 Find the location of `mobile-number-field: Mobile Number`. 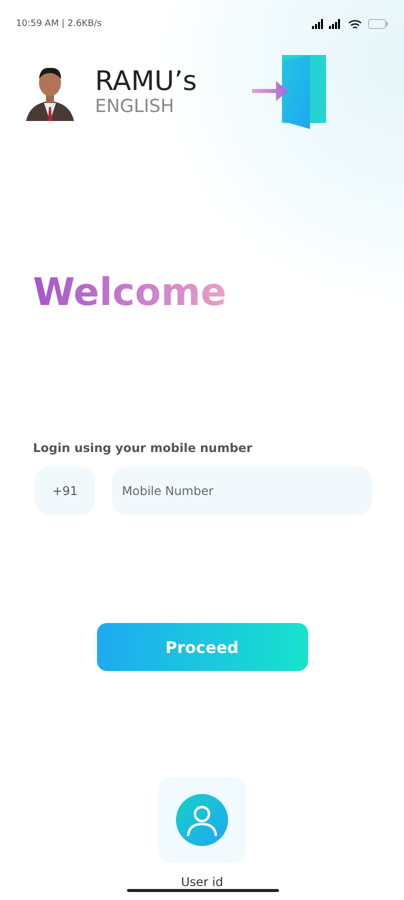

mobile-number-field: Mobile Number is located at coordinates (242, 491).